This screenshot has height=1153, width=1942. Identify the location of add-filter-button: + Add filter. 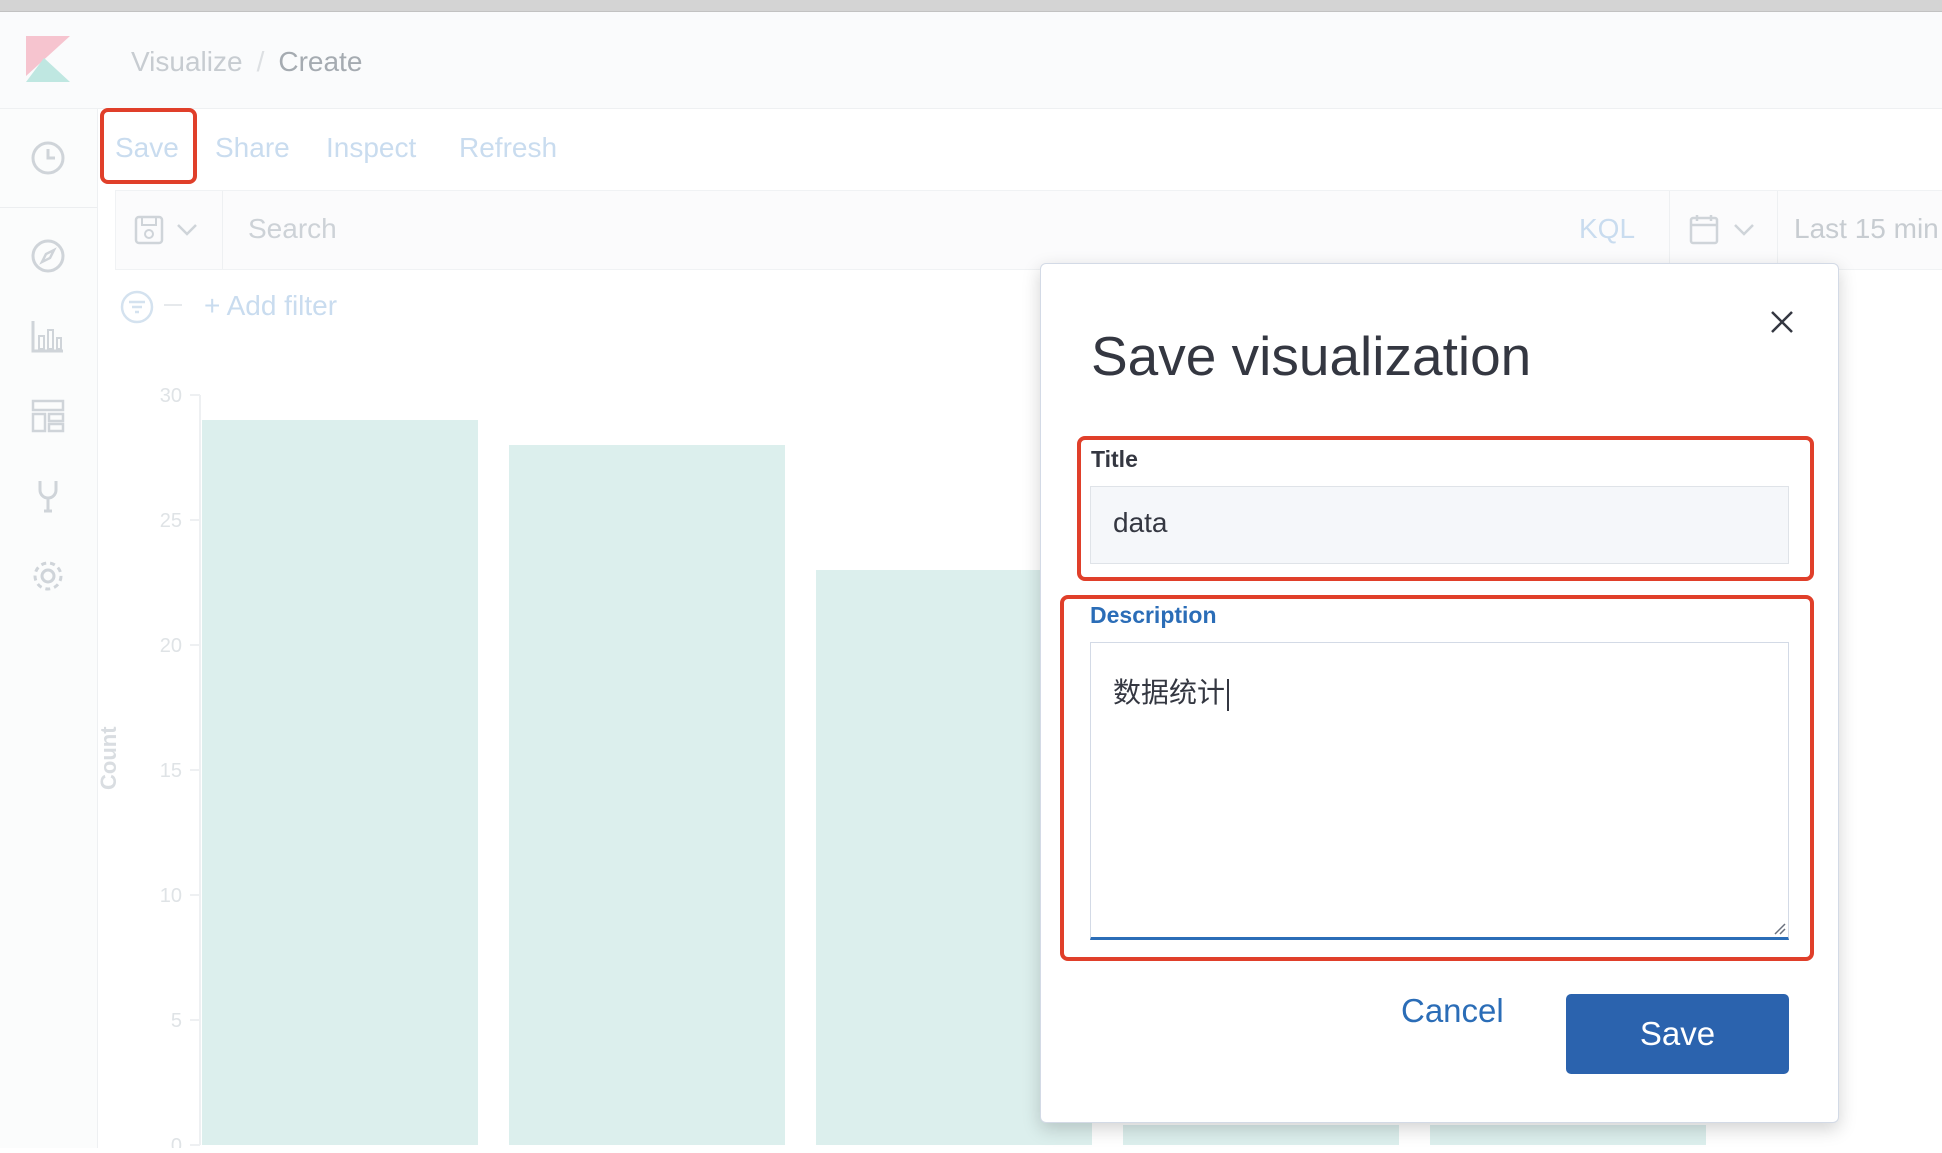
(270, 306).